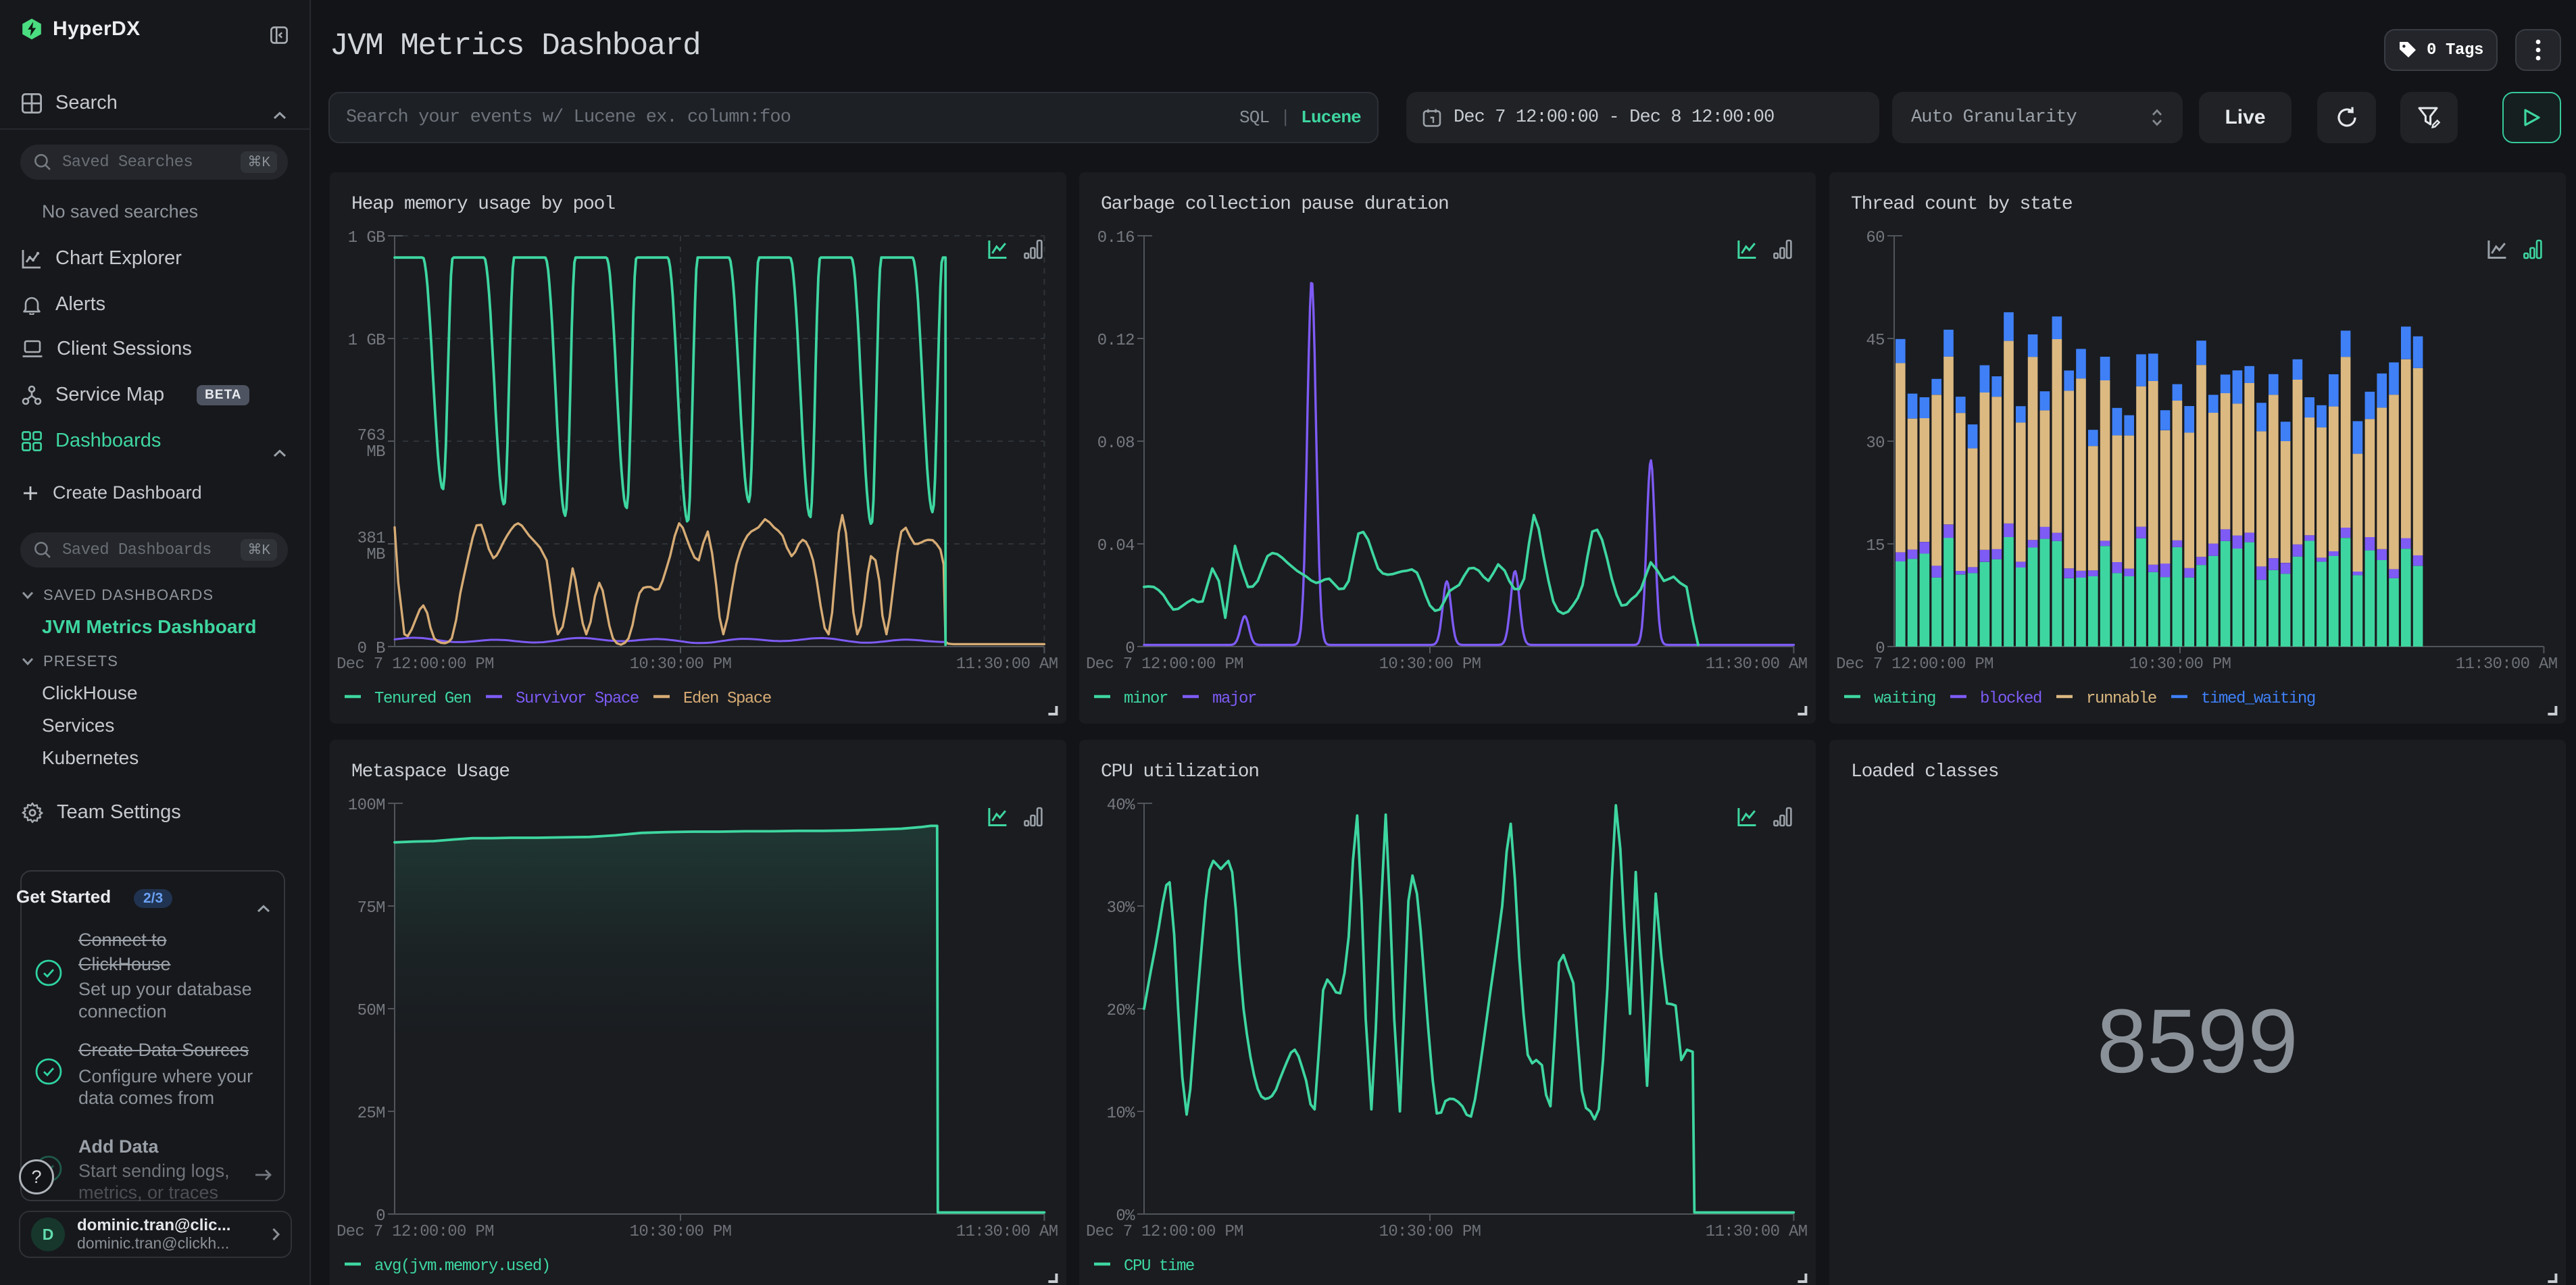 Image resolution: width=2576 pixels, height=1285 pixels. I want to click on svg-text: 381, so click(372, 539).